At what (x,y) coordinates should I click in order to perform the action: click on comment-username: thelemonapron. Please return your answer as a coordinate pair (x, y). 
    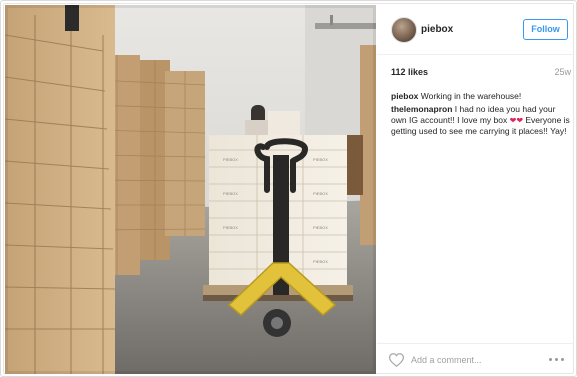
    Looking at the image, I should click on (421, 109).